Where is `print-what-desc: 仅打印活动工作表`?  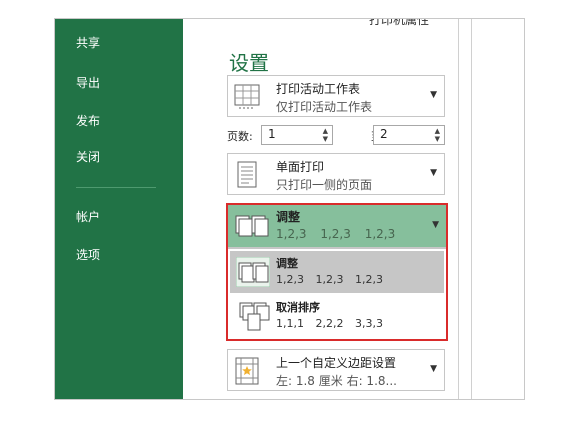
print-what-desc: 仅打印活动工作表 is located at coordinates (324, 107).